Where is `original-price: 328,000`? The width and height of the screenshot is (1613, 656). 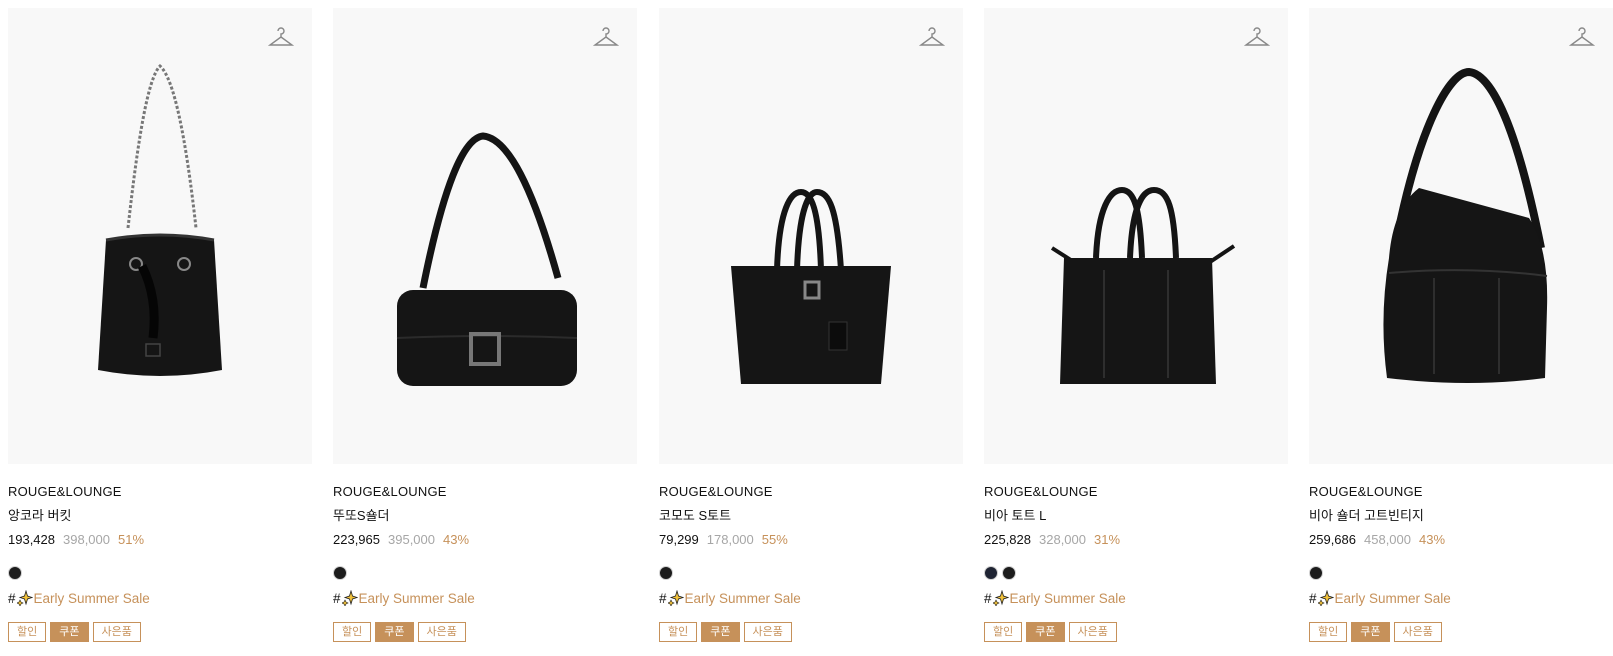 original-price: 328,000 is located at coordinates (1062, 539).